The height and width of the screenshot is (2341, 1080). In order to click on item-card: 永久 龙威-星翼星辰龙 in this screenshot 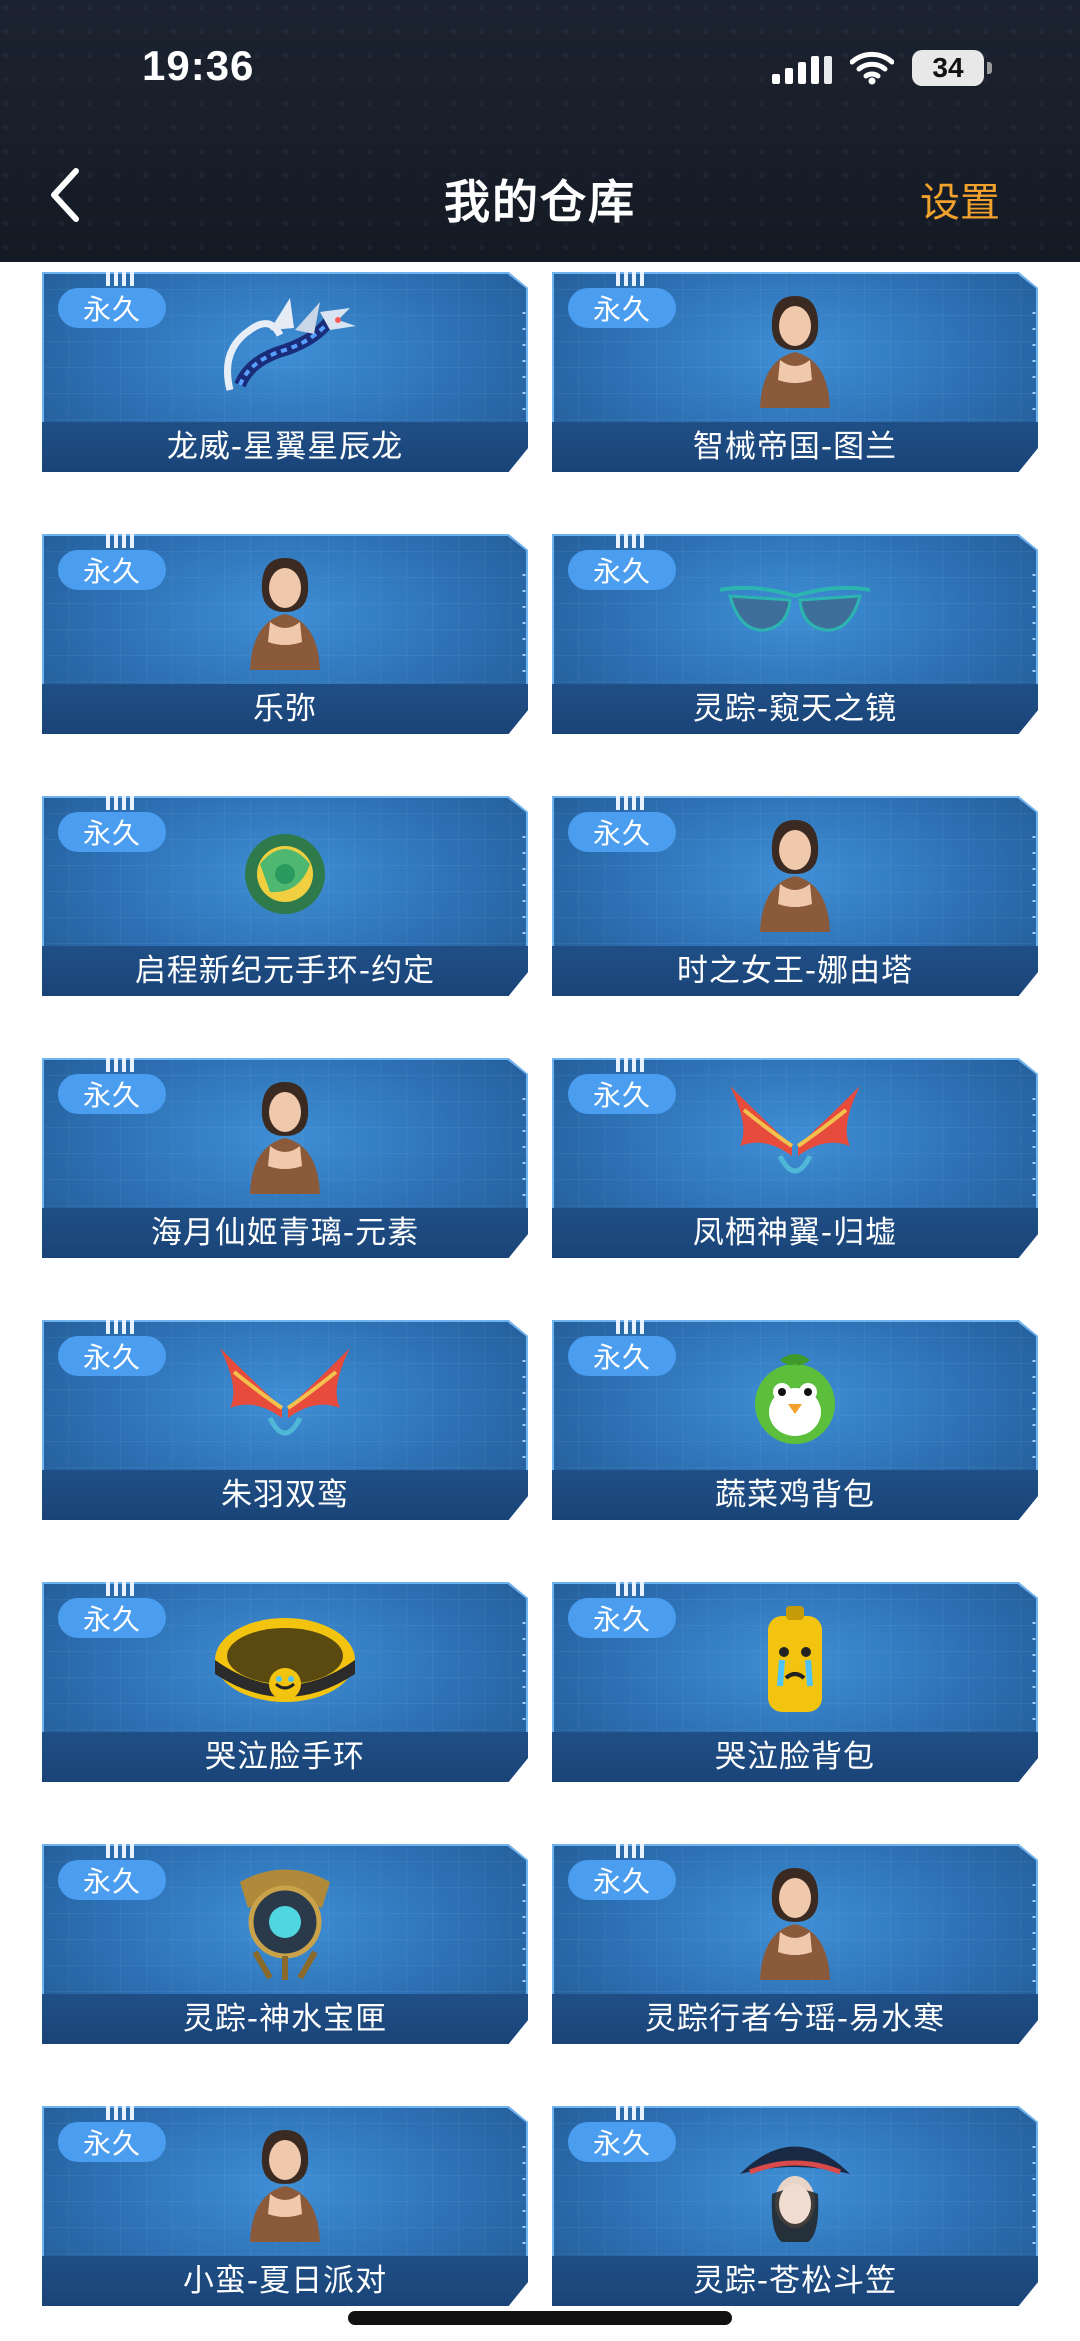, I will do `click(285, 372)`.